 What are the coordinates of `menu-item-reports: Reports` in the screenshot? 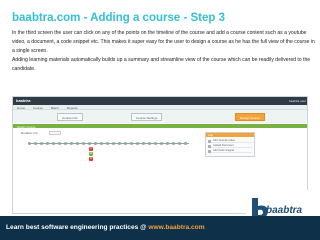 It's located at (72, 108).